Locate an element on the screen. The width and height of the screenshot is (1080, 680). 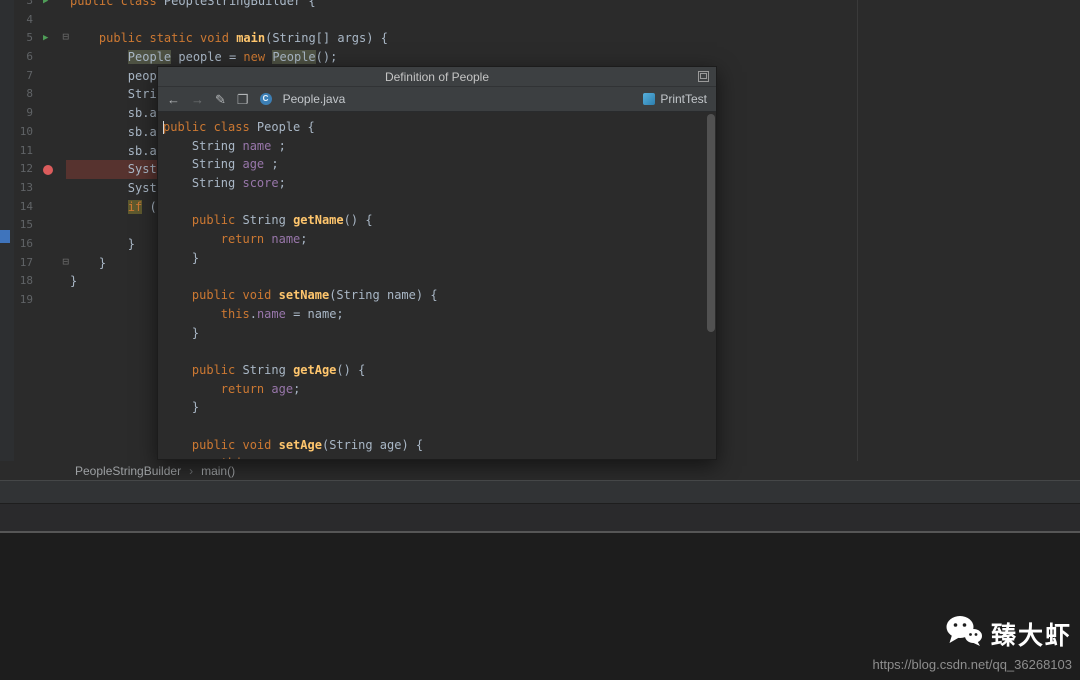
code-line: return age; is located at coordinates (437, 389).